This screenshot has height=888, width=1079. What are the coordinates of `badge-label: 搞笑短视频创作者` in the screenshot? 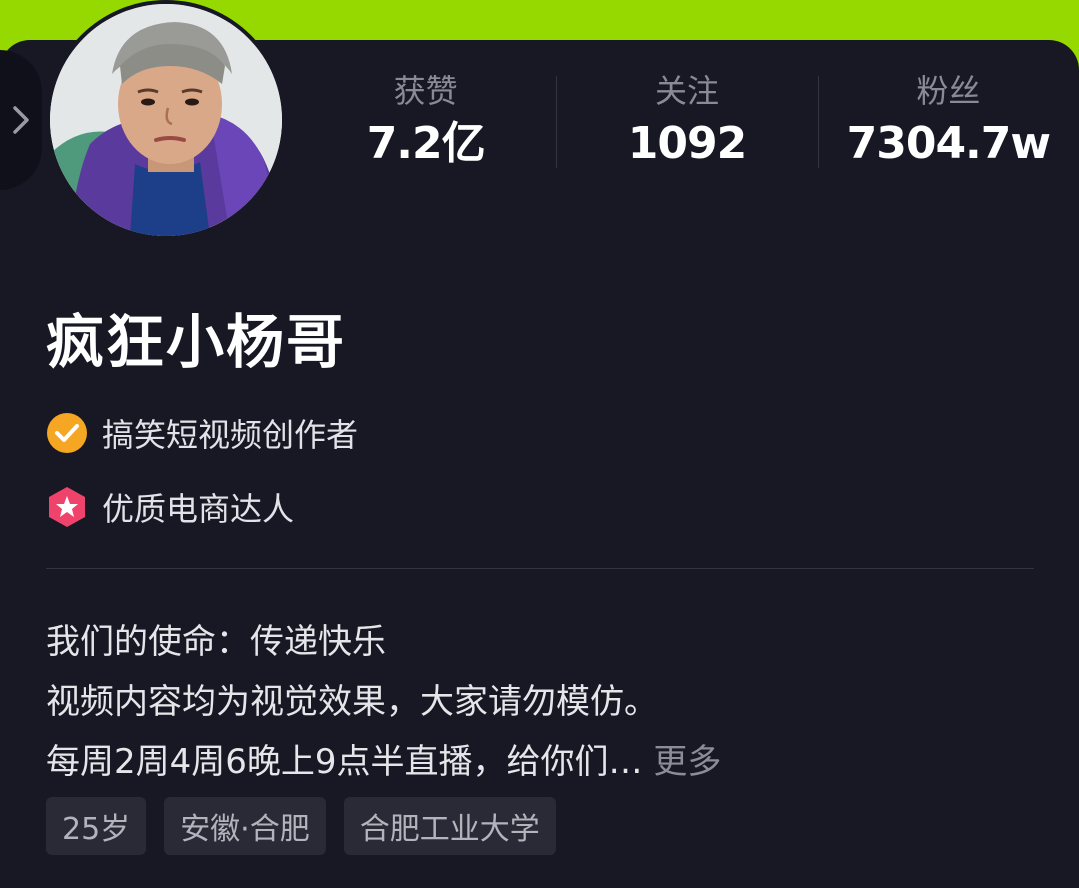 It's located at (230, 435).